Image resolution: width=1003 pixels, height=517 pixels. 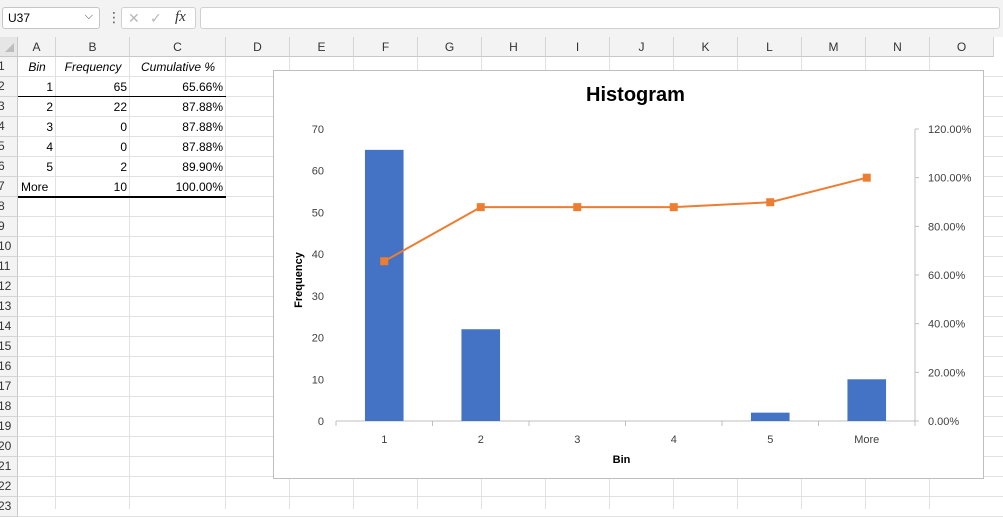 What do you see at coordinates (178, 87) in the screenshot?
I see `table-cell: 65.66%` at bounding box center [178, 87].